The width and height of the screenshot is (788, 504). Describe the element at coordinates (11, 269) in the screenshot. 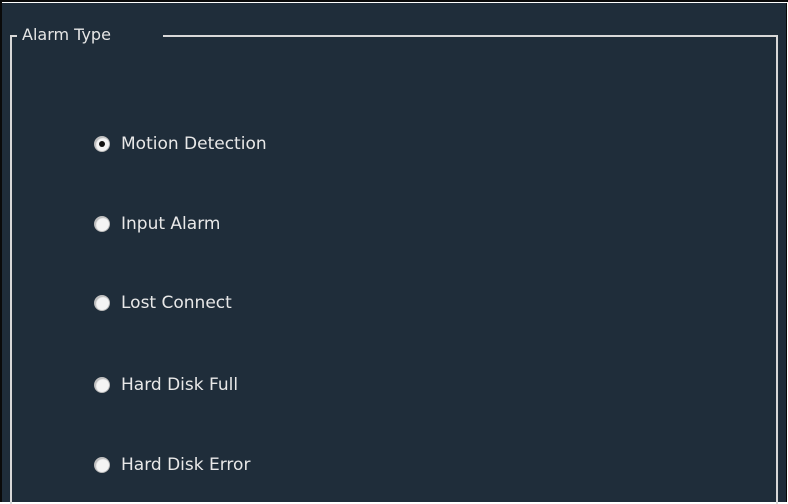

I see `groupbox-left-border` at that location.